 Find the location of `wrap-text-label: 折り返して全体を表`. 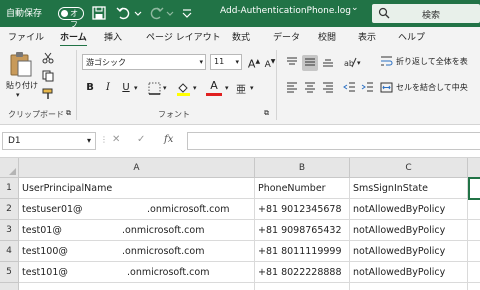

wrap-text-label: 折り返して全体を表 is located at coordinates (432, 61).